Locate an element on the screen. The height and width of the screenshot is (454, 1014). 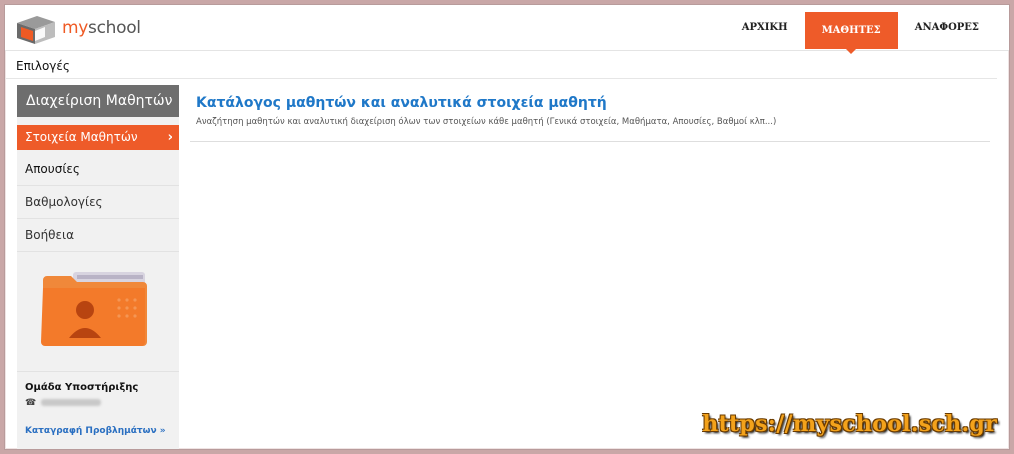
student-folder-illustration is located at coordinates (98, 312).